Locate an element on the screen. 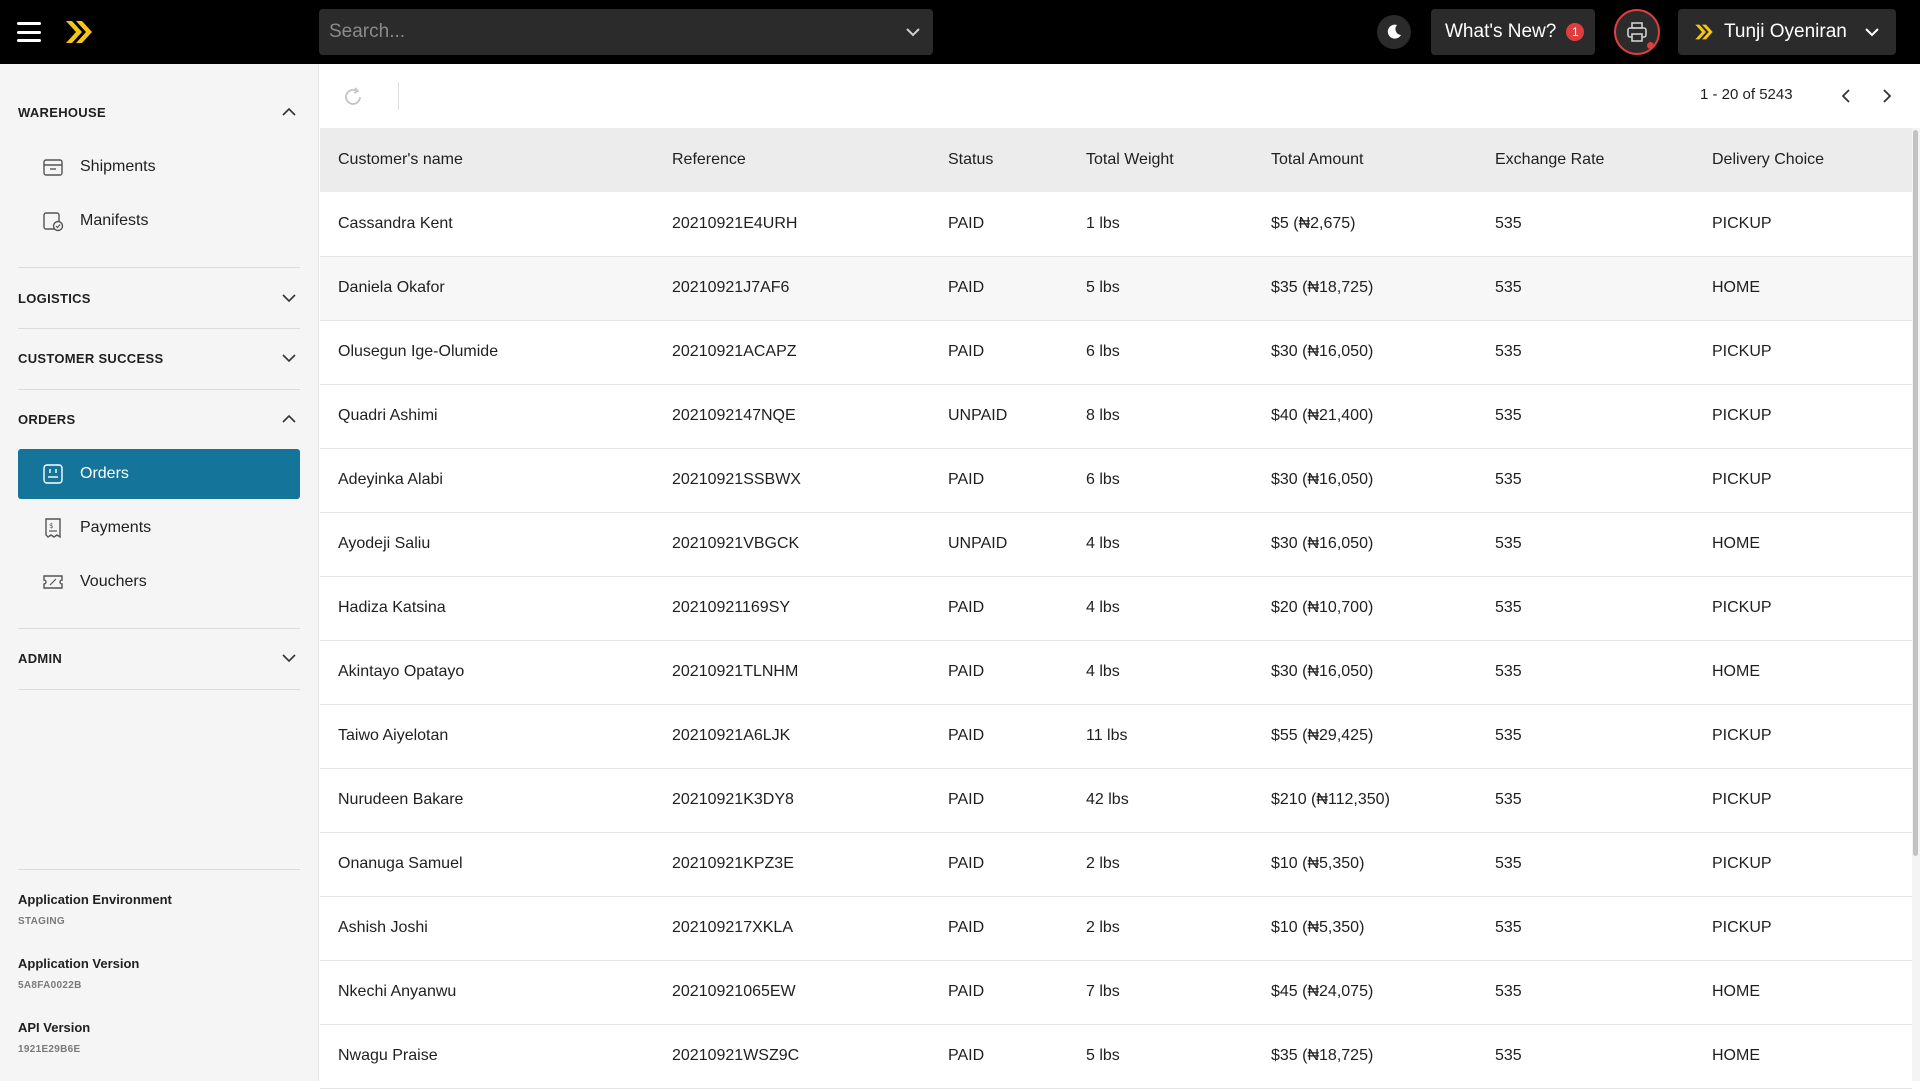 The width and height of the screenshot is (1920, 1089). print-button is located at coordinates (1637, 32).